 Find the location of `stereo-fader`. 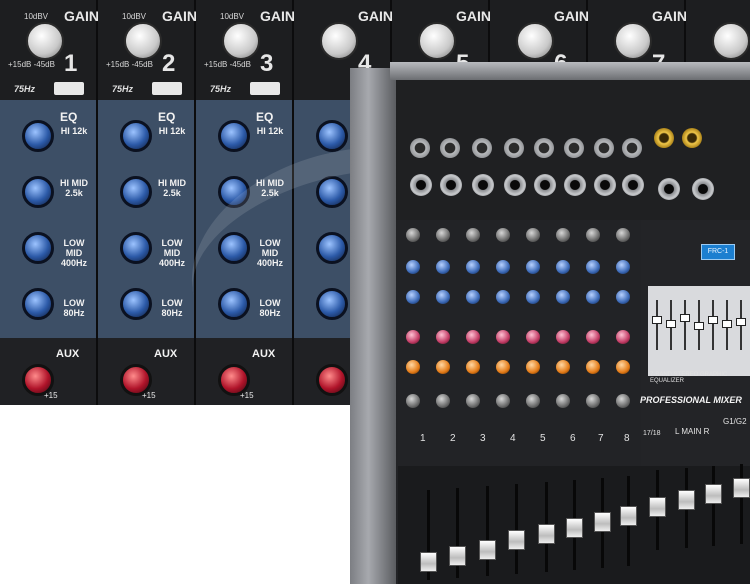

stereo-fader is located at coordinates (657, 507).